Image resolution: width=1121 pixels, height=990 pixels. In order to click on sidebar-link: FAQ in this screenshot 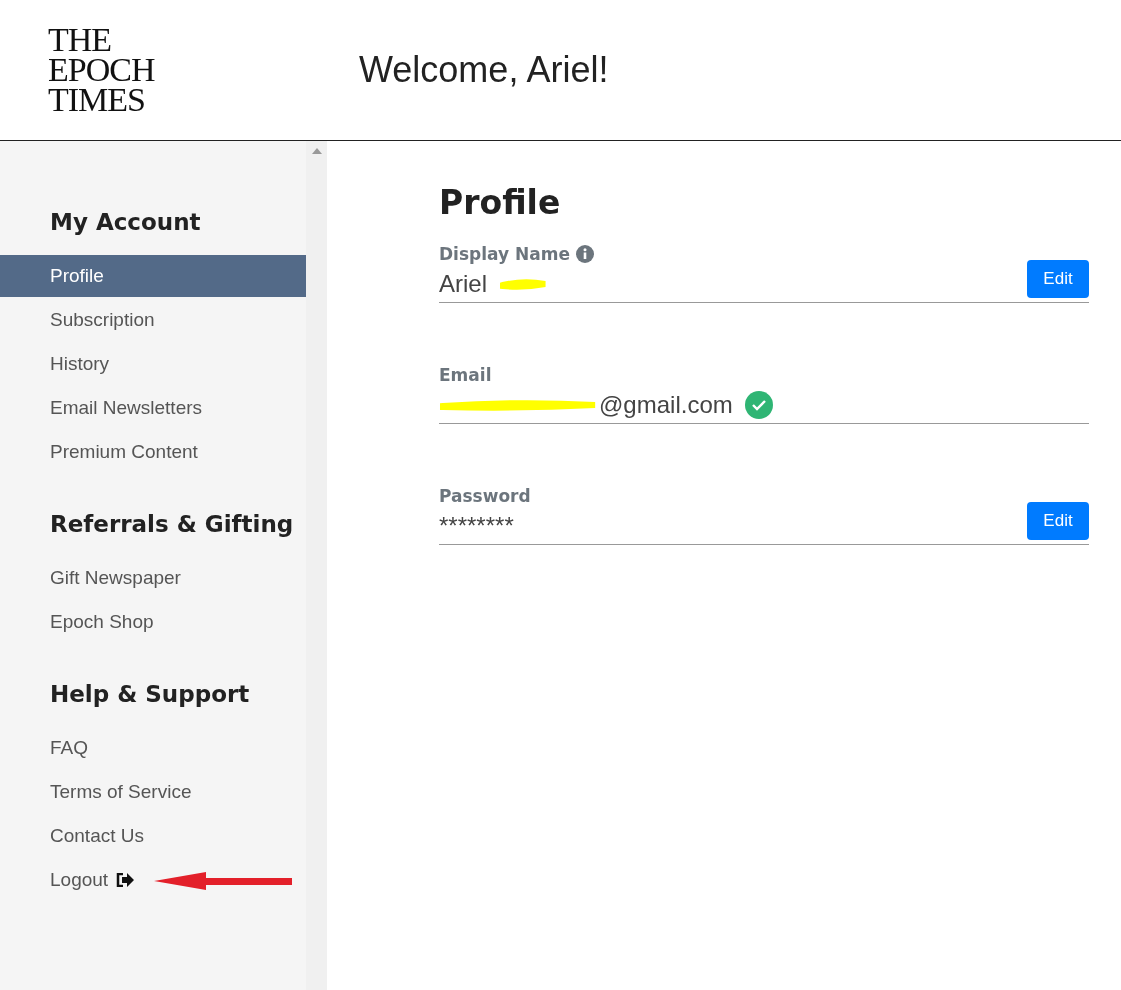, I will do `click(153, 748)`.